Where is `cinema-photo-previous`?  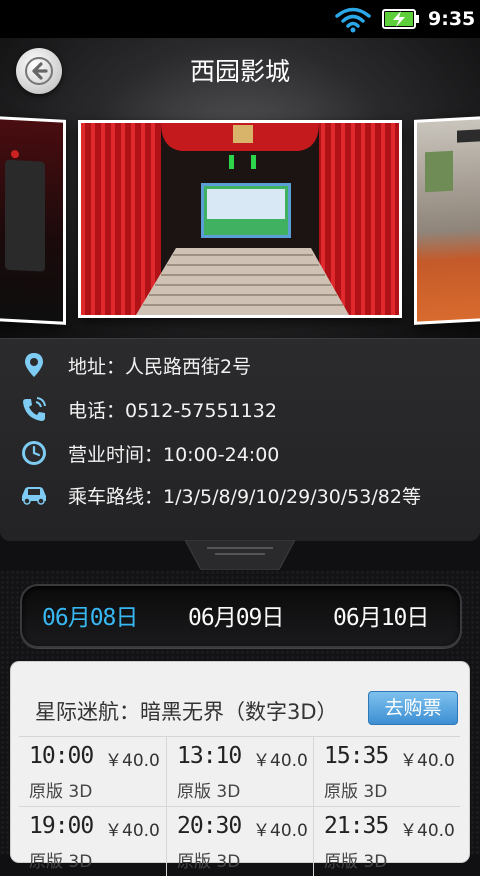 cinema-photo-previous is located at coordinates (33, 220).